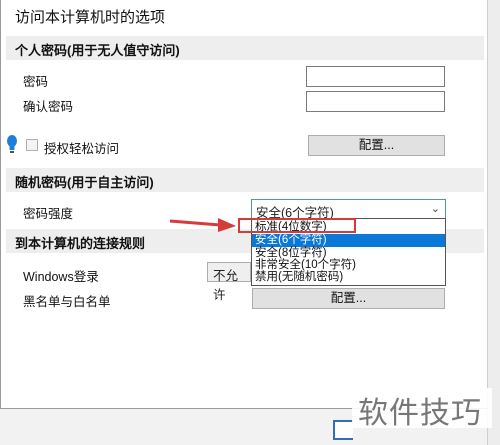 The image size is (500, 445). Describe the element at coordinates (61, 277) in the screenshot. I see `windows-login-label: Windows登录` at that location.